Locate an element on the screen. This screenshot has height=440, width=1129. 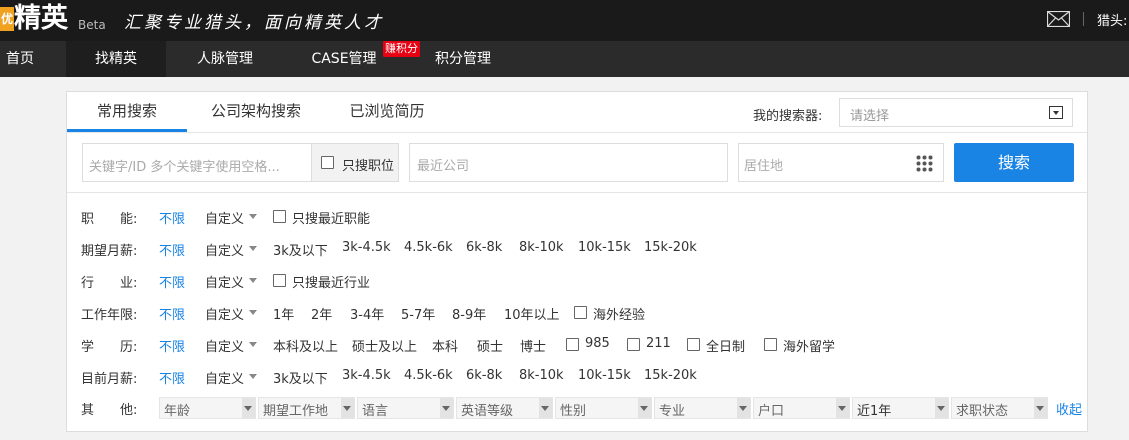
filter-option: 1年 is located at coordinates (283, 313).